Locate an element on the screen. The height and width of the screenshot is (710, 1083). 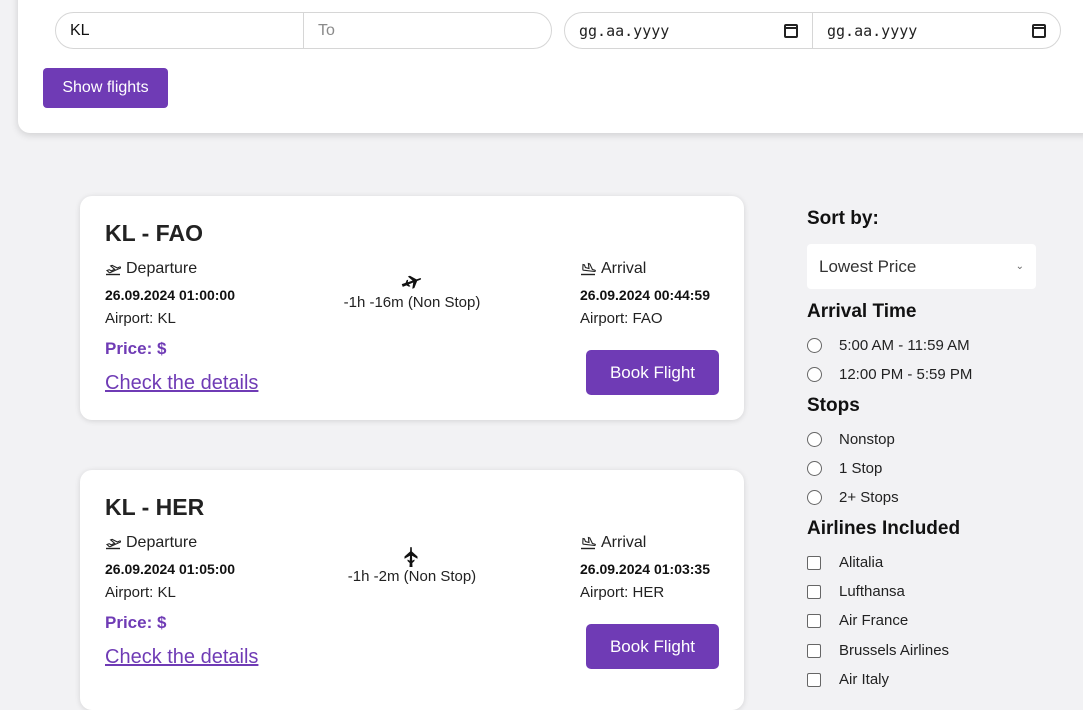
flight-route-title: KL - HER is located at coordinates (155, 507).